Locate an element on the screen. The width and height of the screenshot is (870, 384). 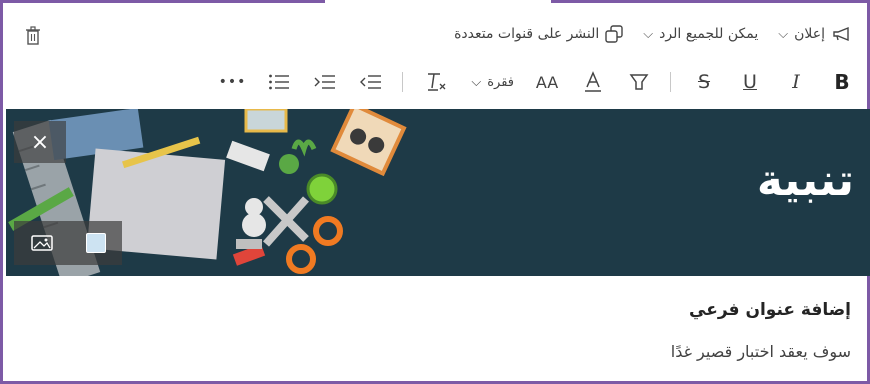
font-size-button: AA is located at coordinates (547, 82).